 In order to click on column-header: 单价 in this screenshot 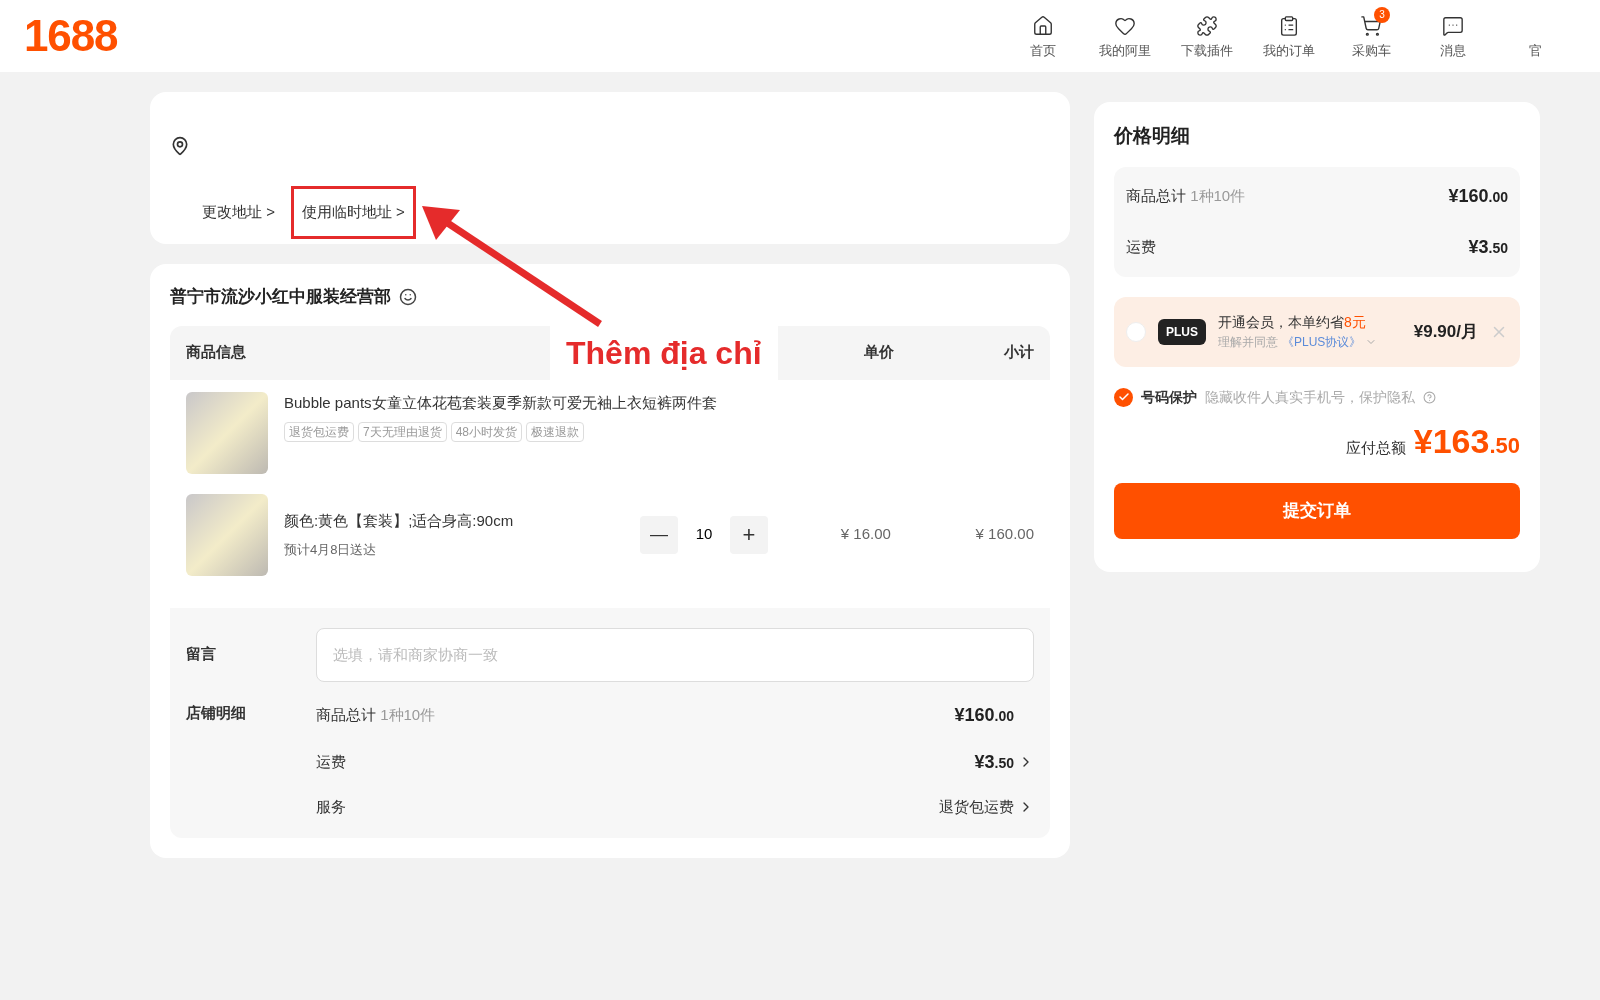, I will do `click(878, 352)`.